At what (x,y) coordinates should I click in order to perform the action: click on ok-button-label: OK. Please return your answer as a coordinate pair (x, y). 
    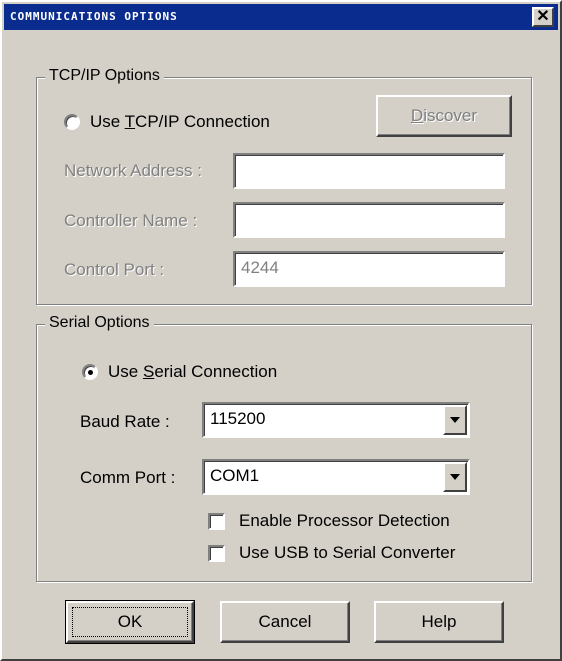
    Looking at the image, I should click on (130, 621).